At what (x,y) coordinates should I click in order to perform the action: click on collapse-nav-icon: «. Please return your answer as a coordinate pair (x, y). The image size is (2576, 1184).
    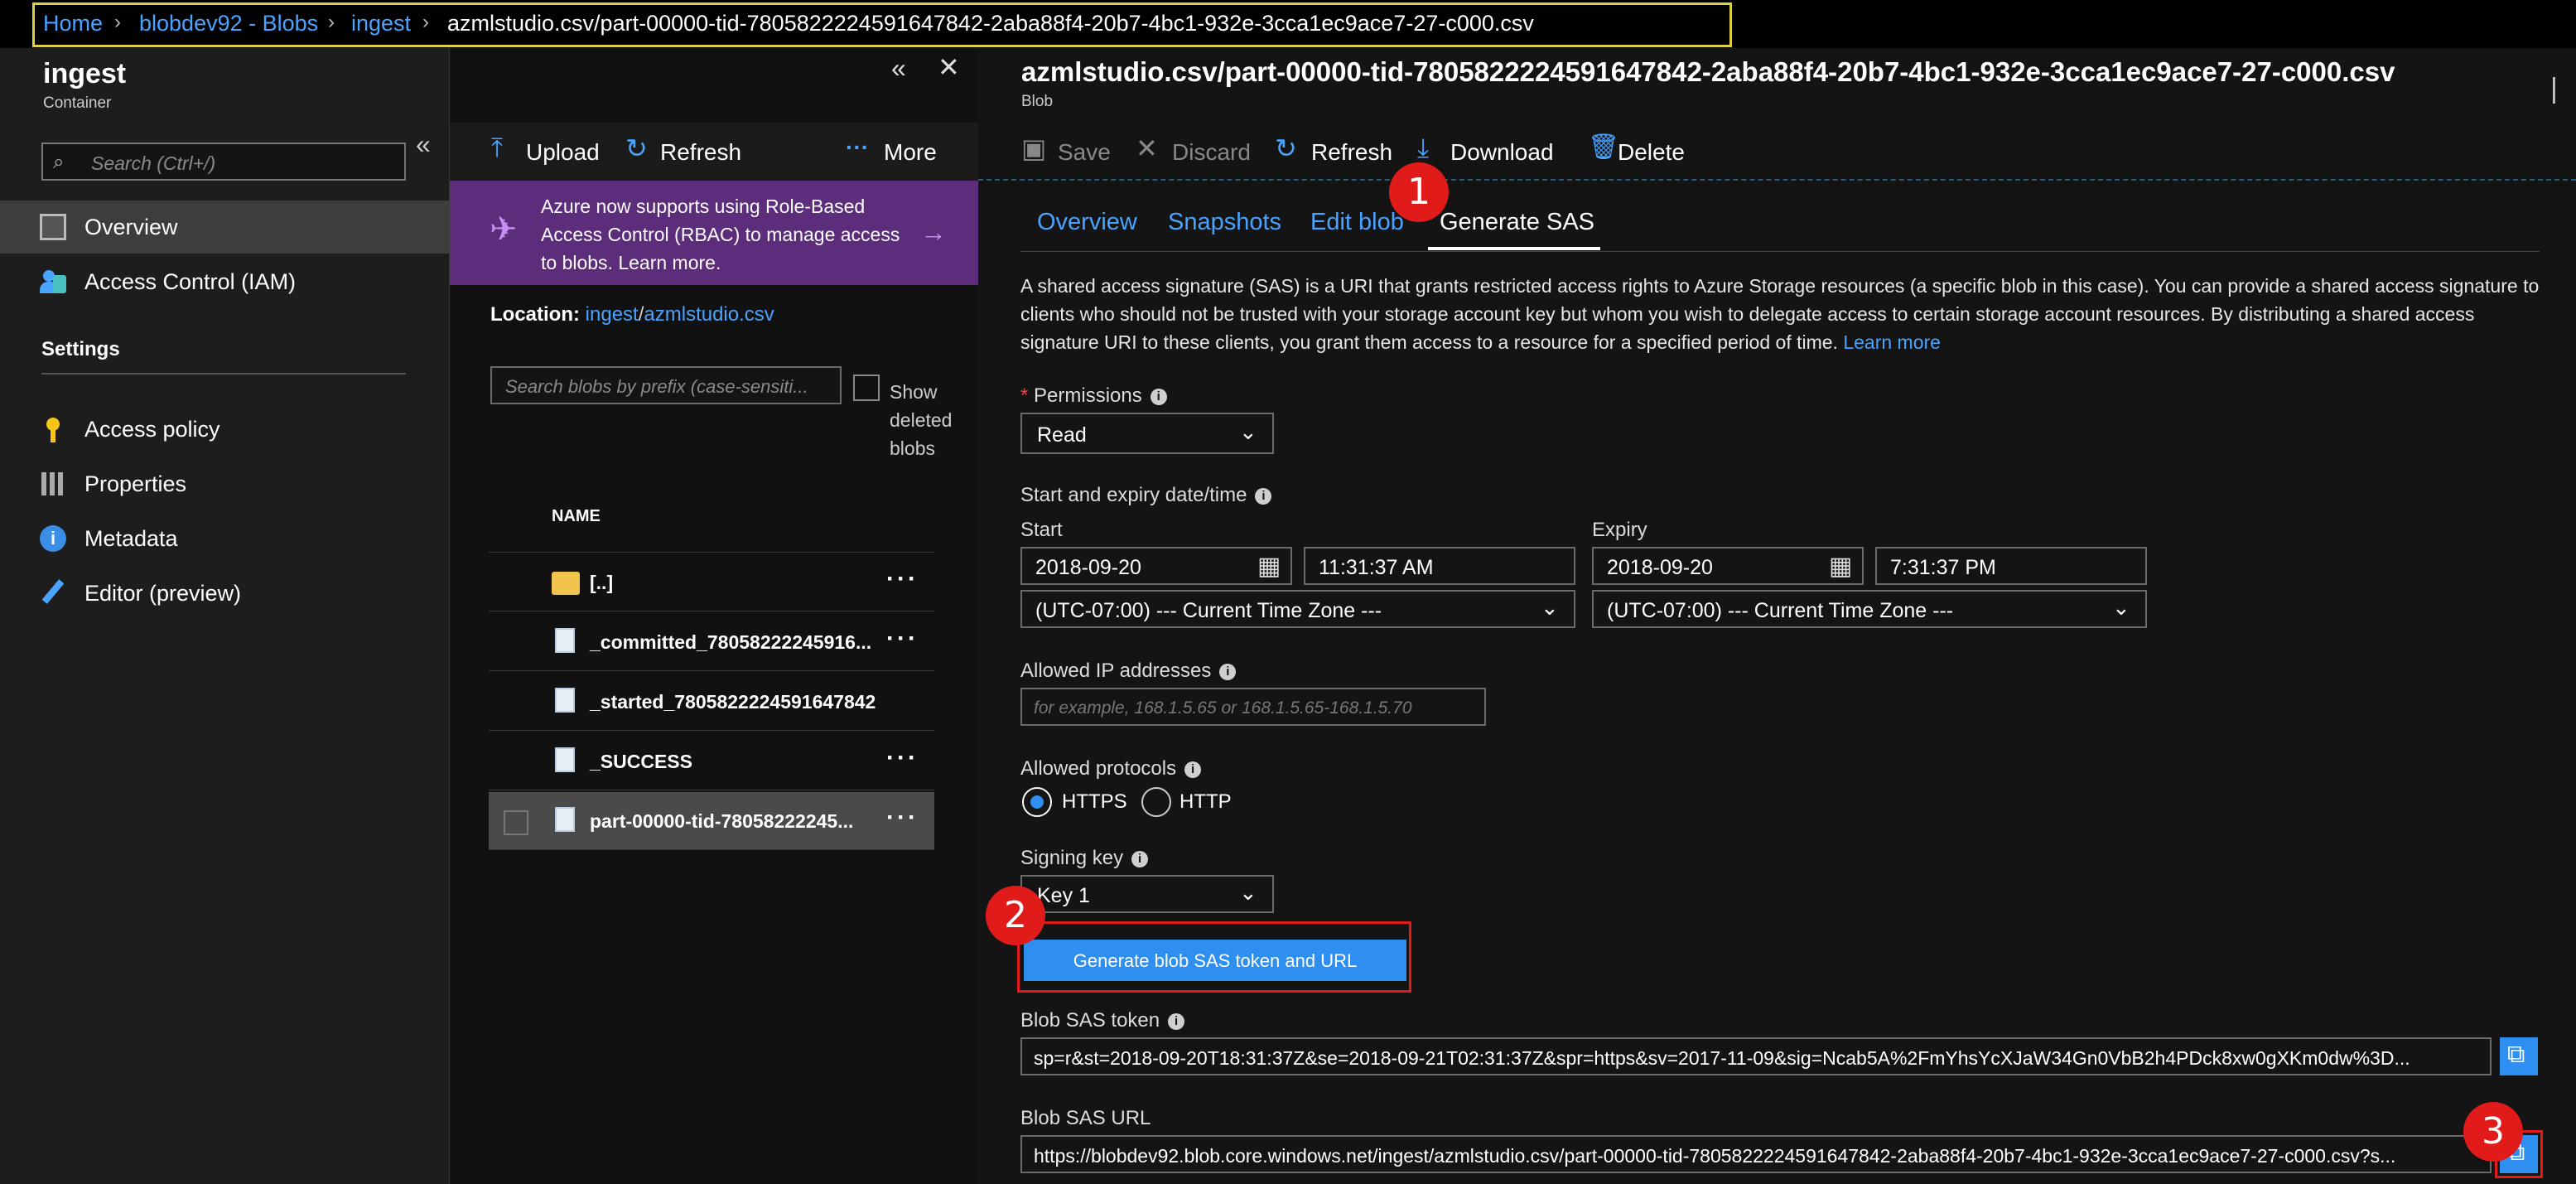
    Looking at the image, I should click on (424, 144).